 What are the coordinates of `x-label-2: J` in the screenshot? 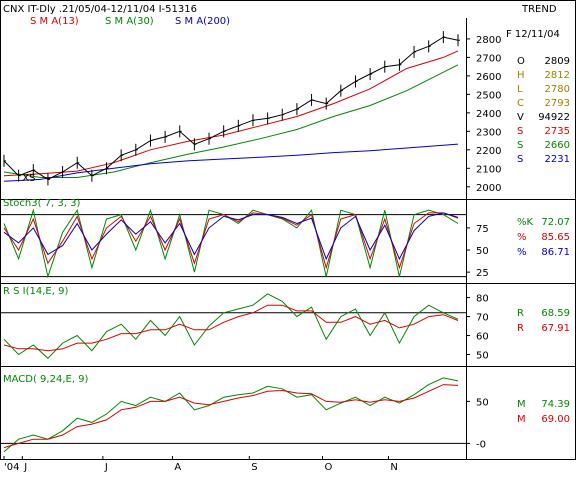 It's located at (106, 467).